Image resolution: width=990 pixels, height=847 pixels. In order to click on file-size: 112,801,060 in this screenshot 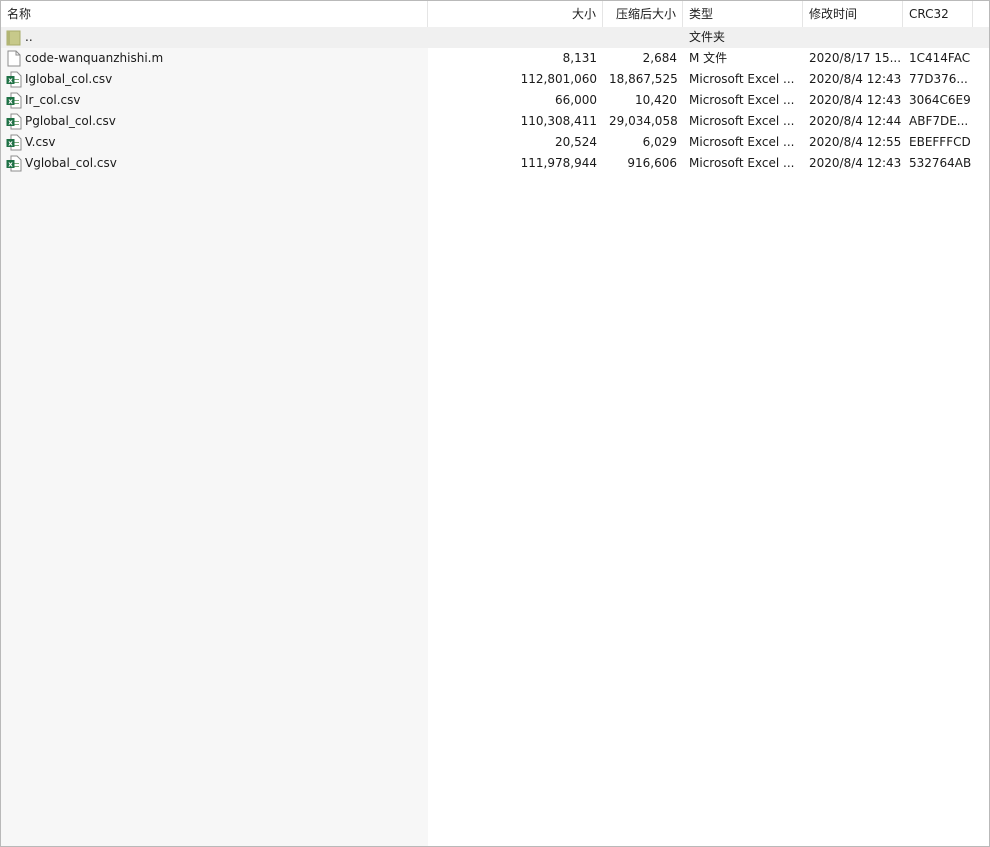, I will do `click(558, 79)`.